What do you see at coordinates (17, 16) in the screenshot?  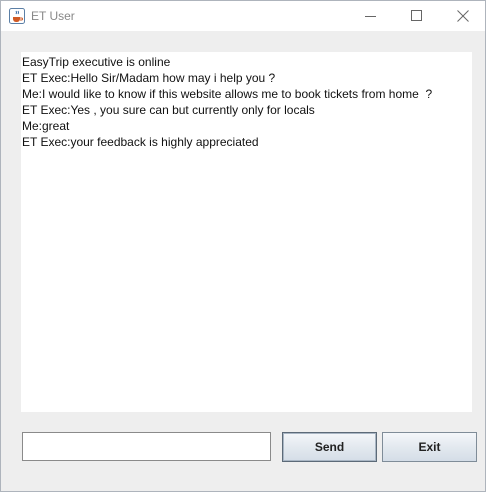 I see `java-cup-icon` at bounding box center [17, 16].